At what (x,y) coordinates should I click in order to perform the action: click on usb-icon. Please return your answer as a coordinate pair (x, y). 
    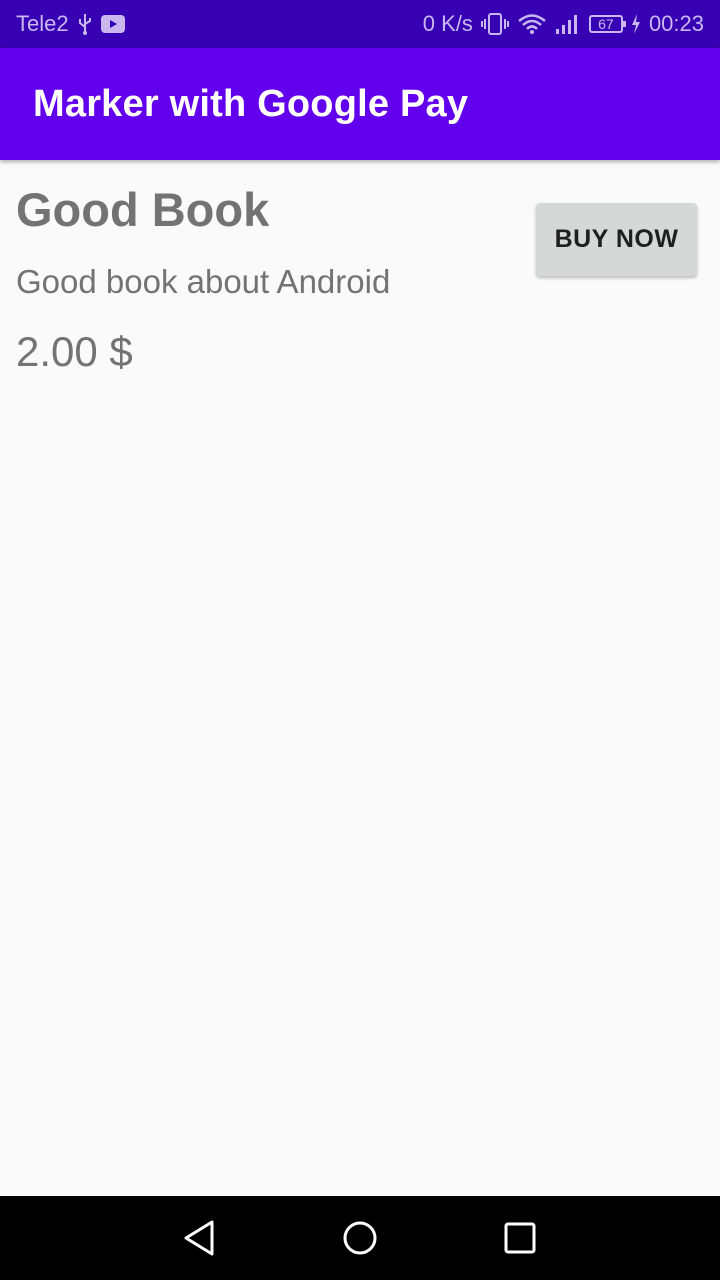
    Looking at the image, I should click on (85, 24).